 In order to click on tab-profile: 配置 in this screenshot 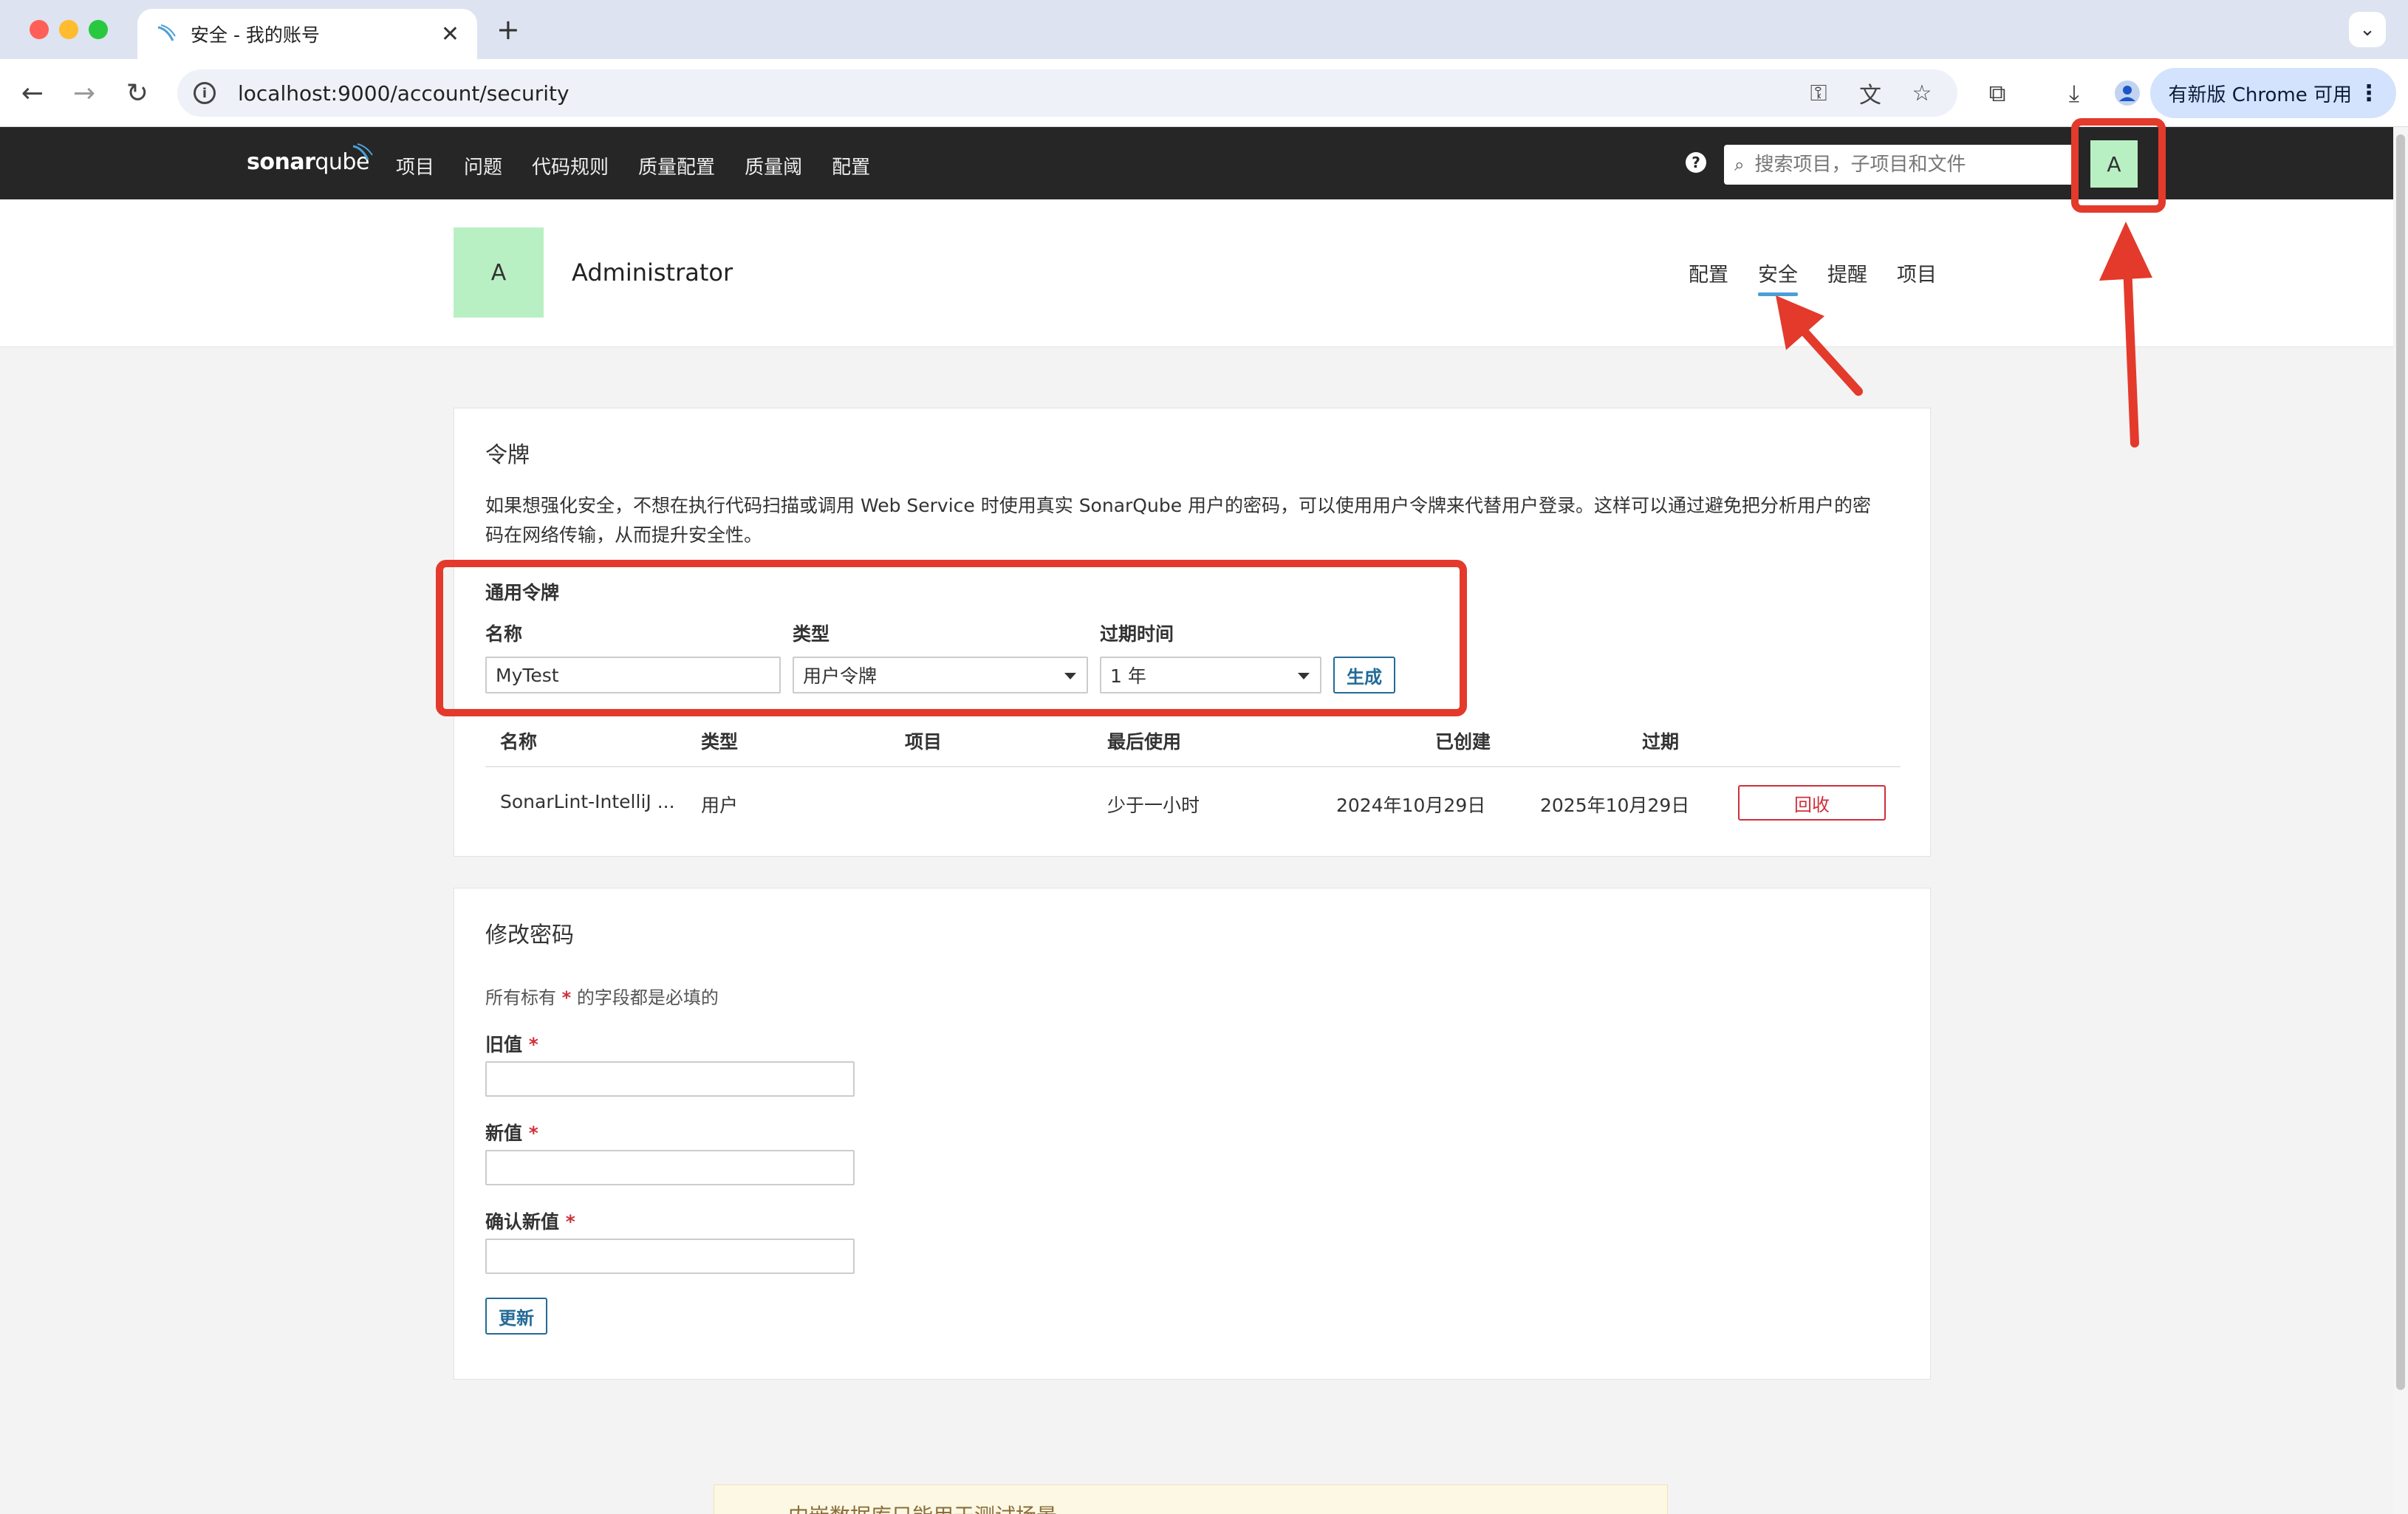, I will do `click(1708, 272)`.